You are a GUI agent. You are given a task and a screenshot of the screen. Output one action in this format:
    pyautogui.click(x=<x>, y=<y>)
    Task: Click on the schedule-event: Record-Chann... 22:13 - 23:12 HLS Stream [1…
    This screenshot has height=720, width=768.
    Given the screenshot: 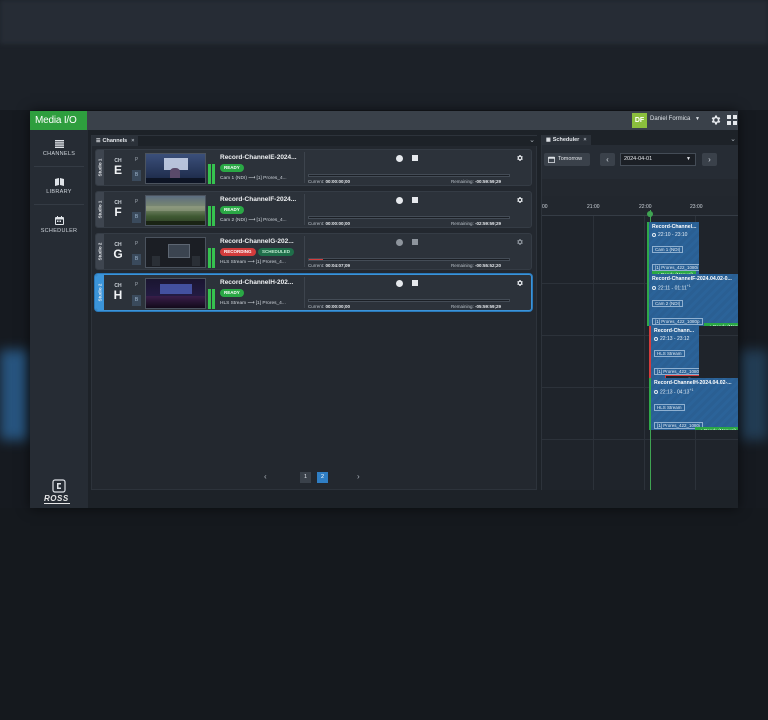 What is the action you would take?
    pyautogui.click(x=674, y=352)
    